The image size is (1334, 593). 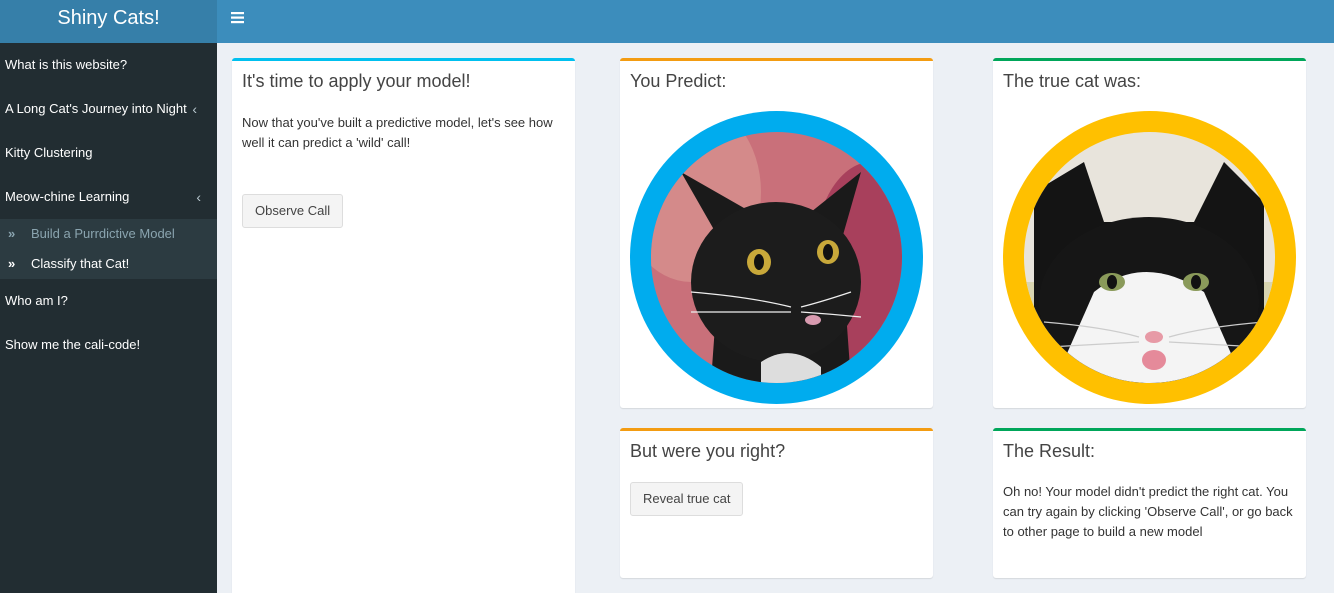 I want to click on app-logo: Shiny Cats!, so click(x=108, y=21).